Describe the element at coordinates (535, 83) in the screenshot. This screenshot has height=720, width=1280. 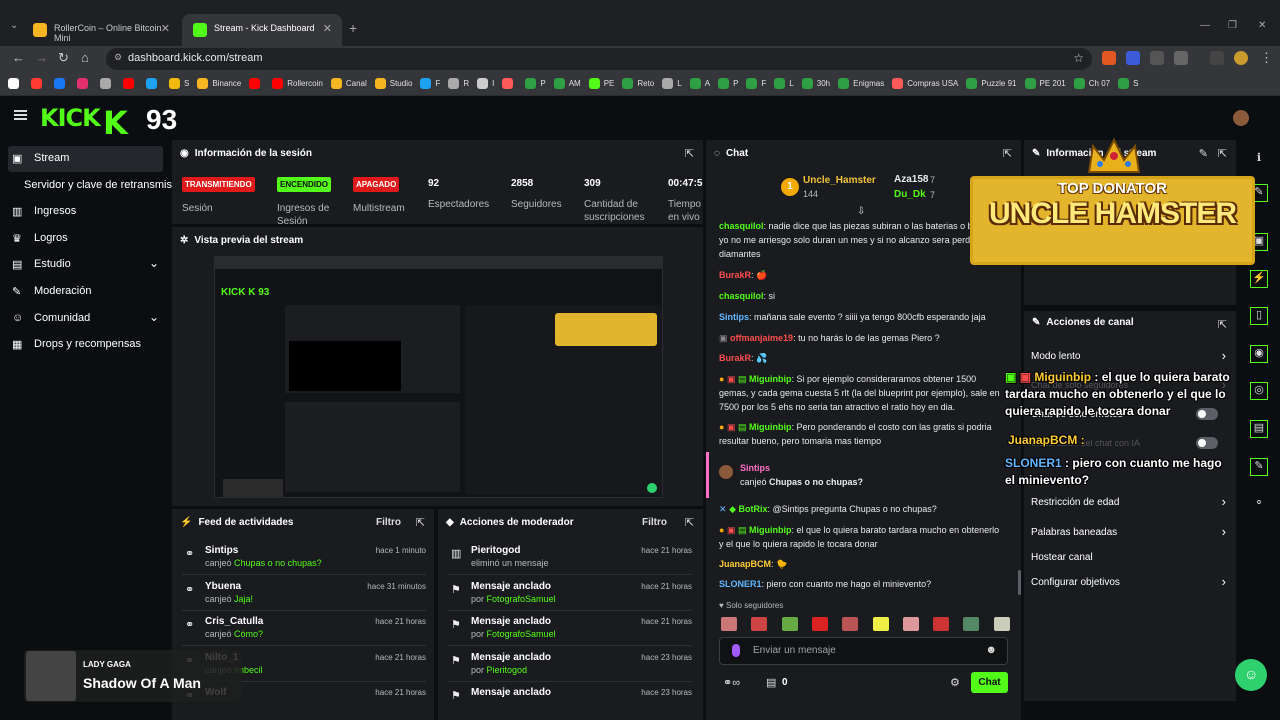
I see `bookmark-item: P` at that location.